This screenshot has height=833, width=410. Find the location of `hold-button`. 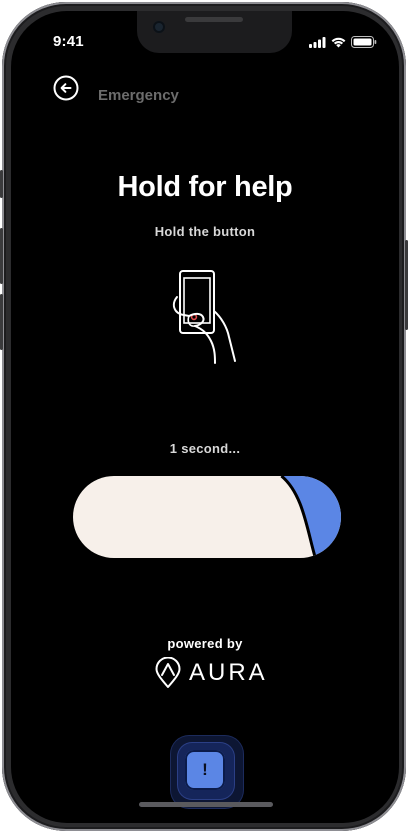

hold-button is located at coordinates (207, 517).